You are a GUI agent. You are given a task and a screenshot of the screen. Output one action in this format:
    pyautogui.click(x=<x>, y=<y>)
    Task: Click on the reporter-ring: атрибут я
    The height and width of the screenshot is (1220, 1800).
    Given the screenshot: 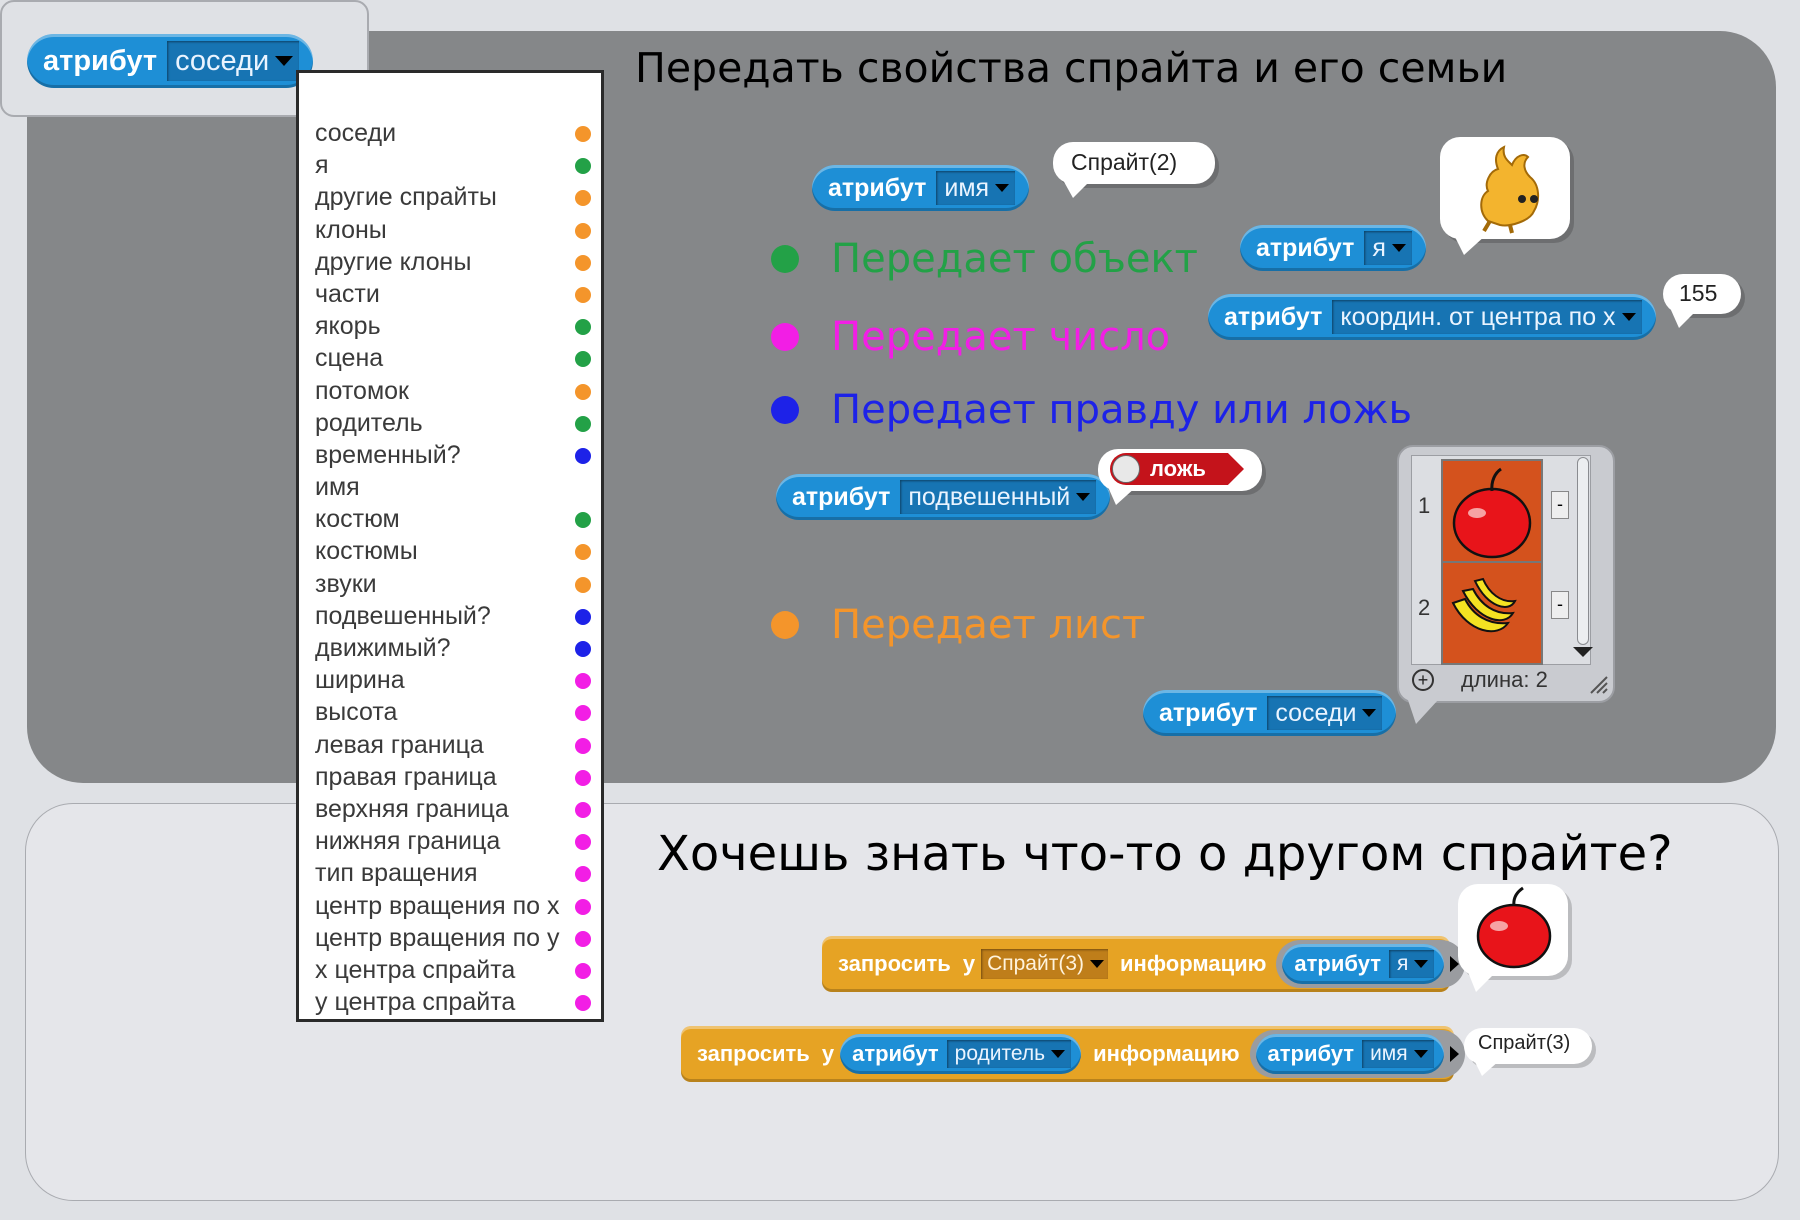 What is the action you would take?
    pyautogui.click(x=1371, y=964)
    